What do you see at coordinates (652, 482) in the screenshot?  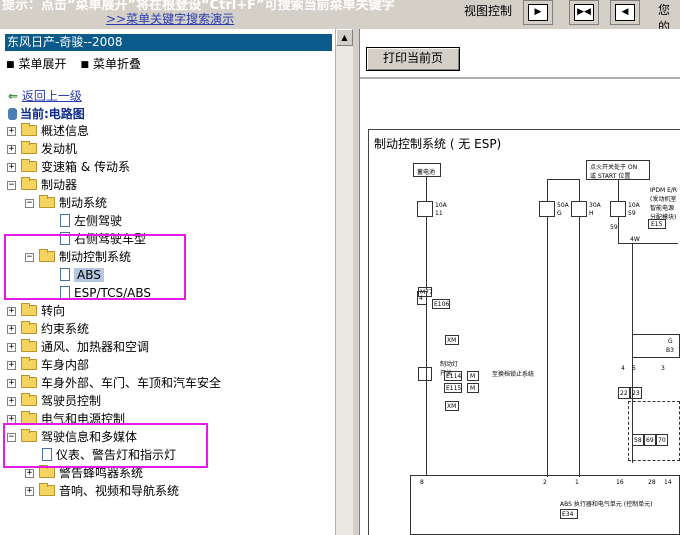 I see `pin-label: 28` at bounding box center [652, 482].